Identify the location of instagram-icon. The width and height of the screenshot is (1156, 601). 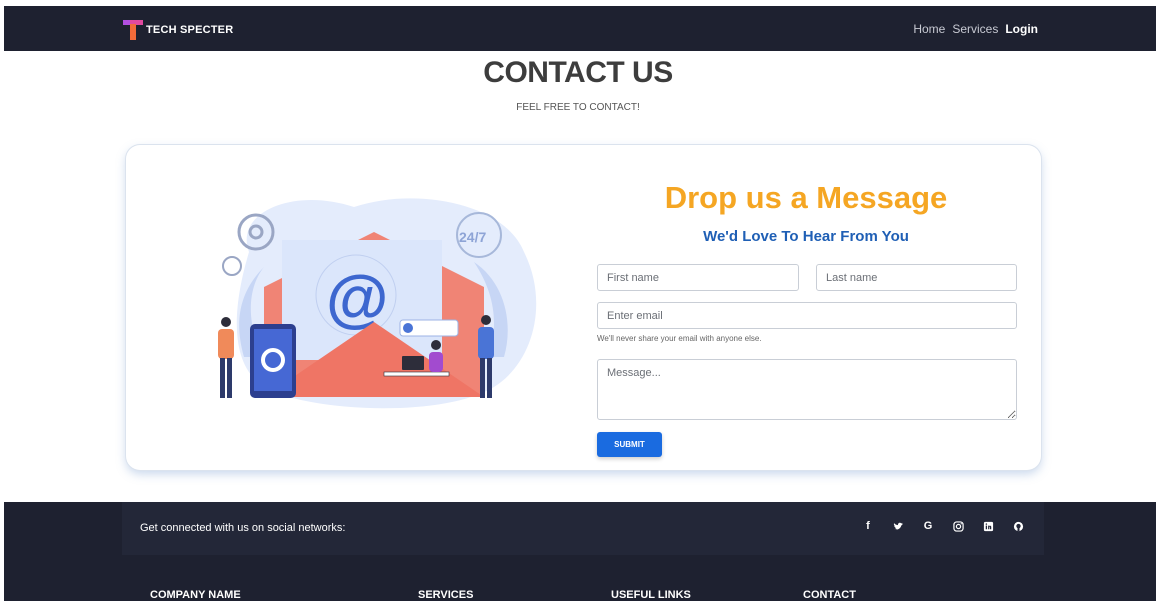
(958, 526).